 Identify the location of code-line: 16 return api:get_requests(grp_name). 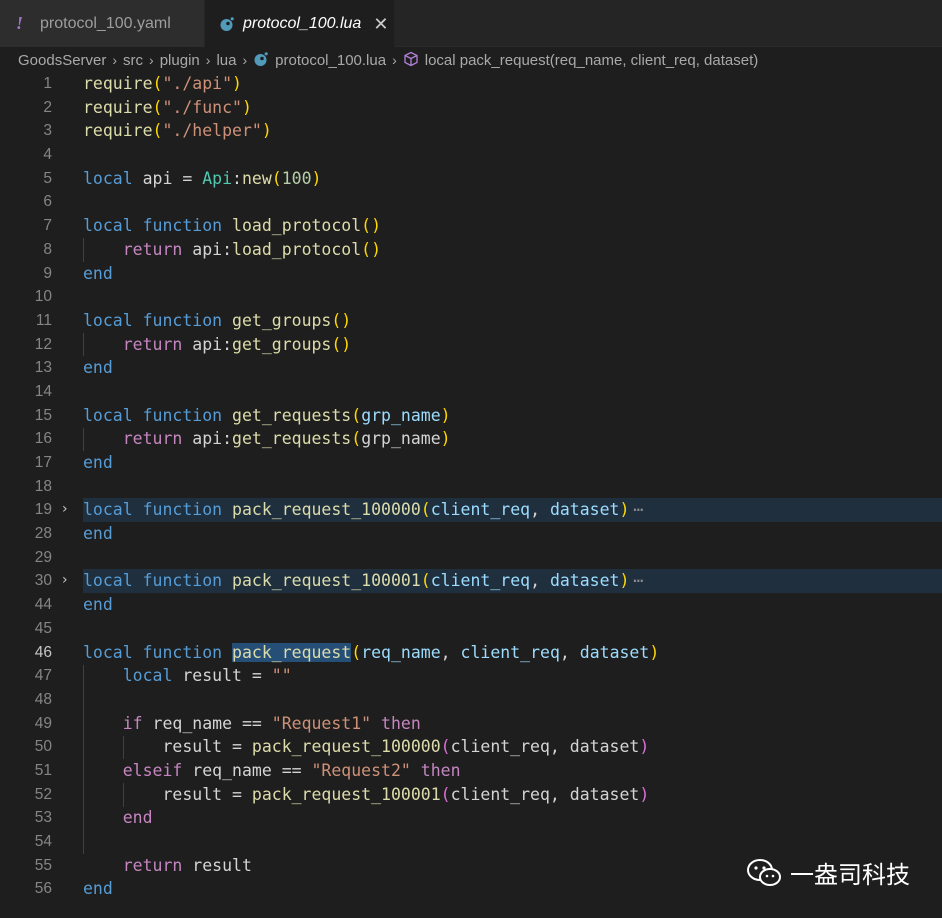
(471, 439).